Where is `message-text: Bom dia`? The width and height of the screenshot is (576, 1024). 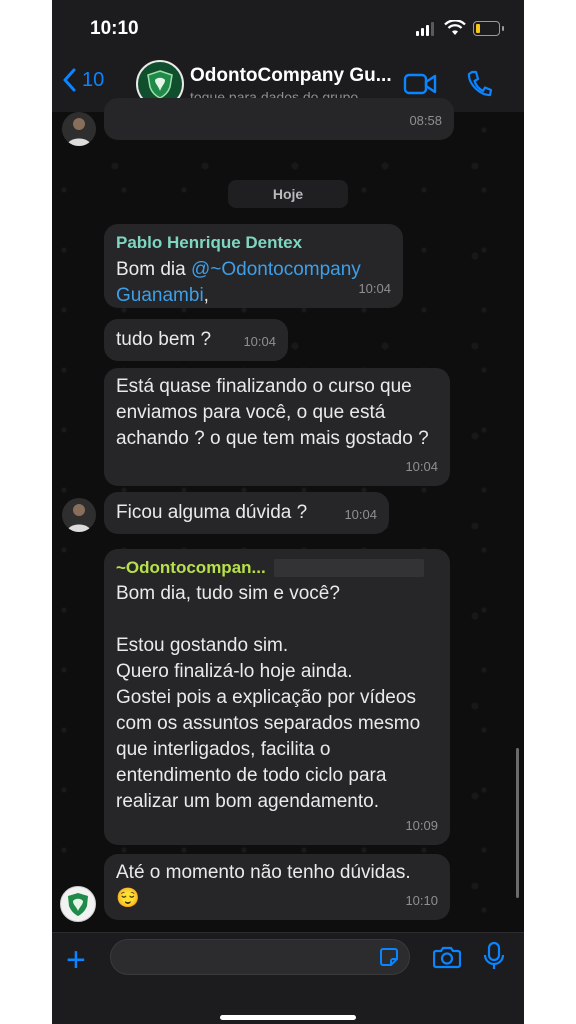 message-text: Bom dia is located at coordinates (153, 269).